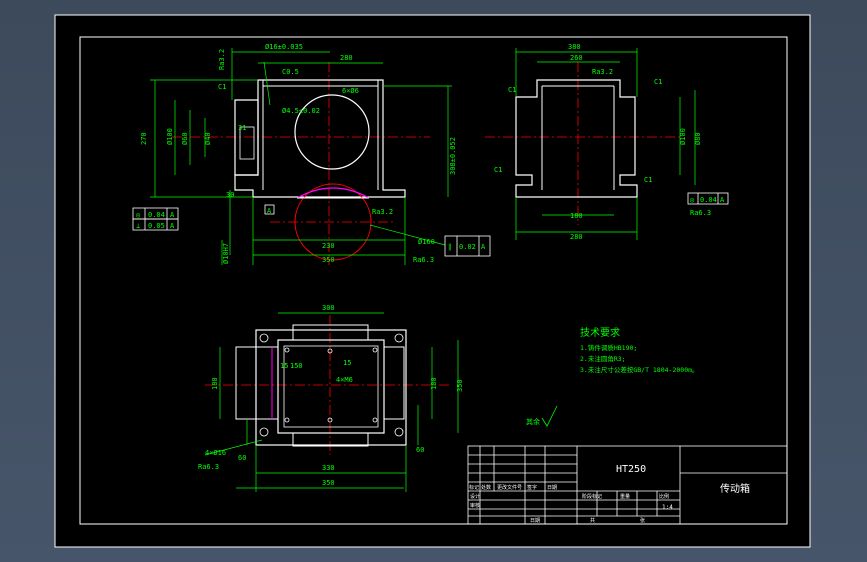  I want to click on top-dim-mid1: 150, so click(296, 366).